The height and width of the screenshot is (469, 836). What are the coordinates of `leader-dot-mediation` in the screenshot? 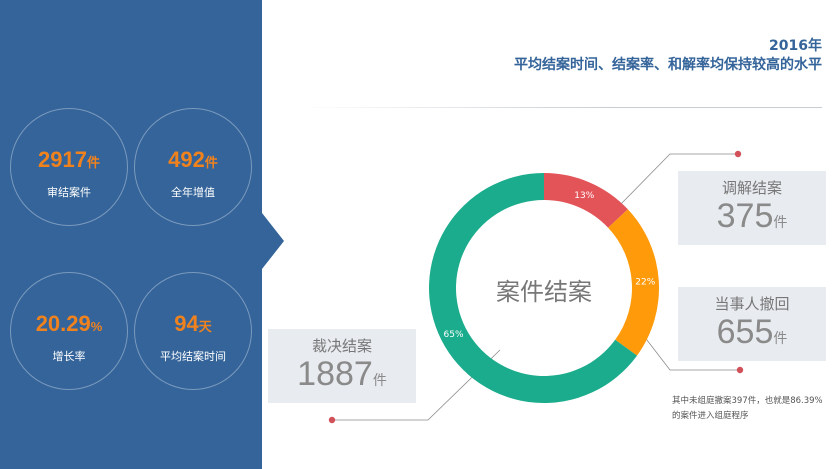 It's located at (738, 154).